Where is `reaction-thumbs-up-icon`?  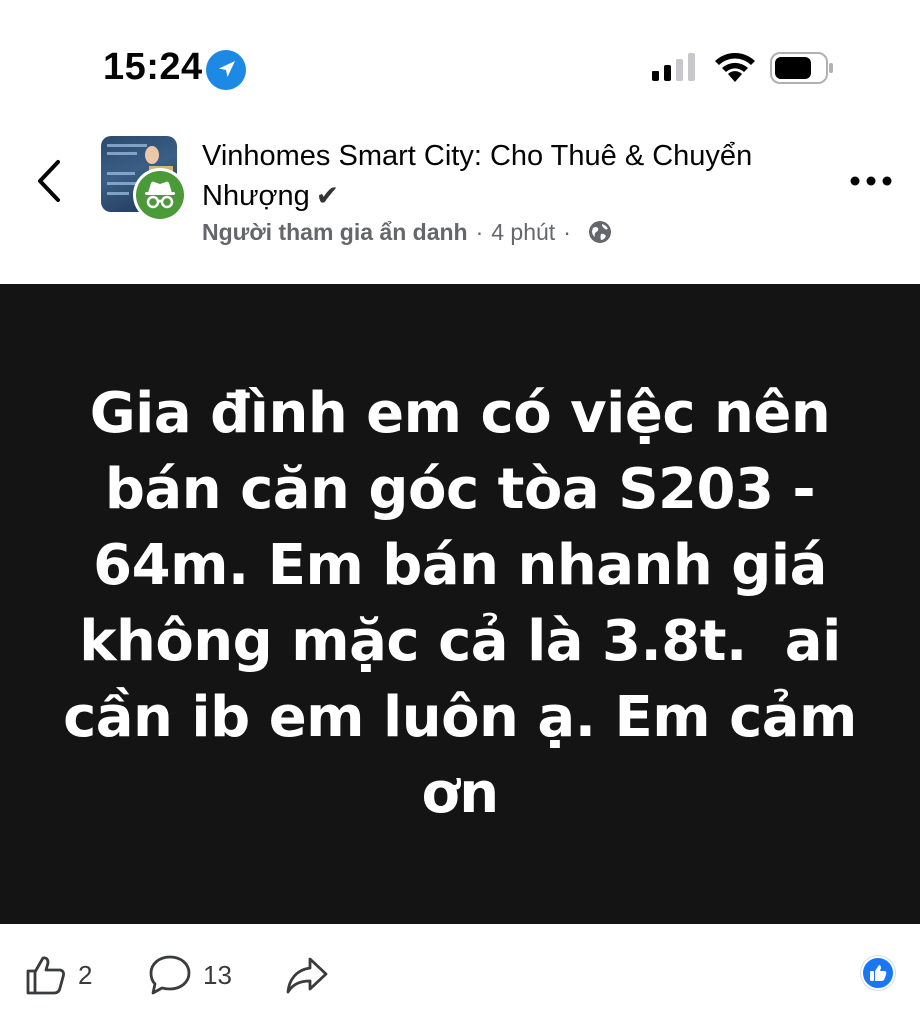
reaction-thumbs-up-icon is located at coordinates (878, 973).